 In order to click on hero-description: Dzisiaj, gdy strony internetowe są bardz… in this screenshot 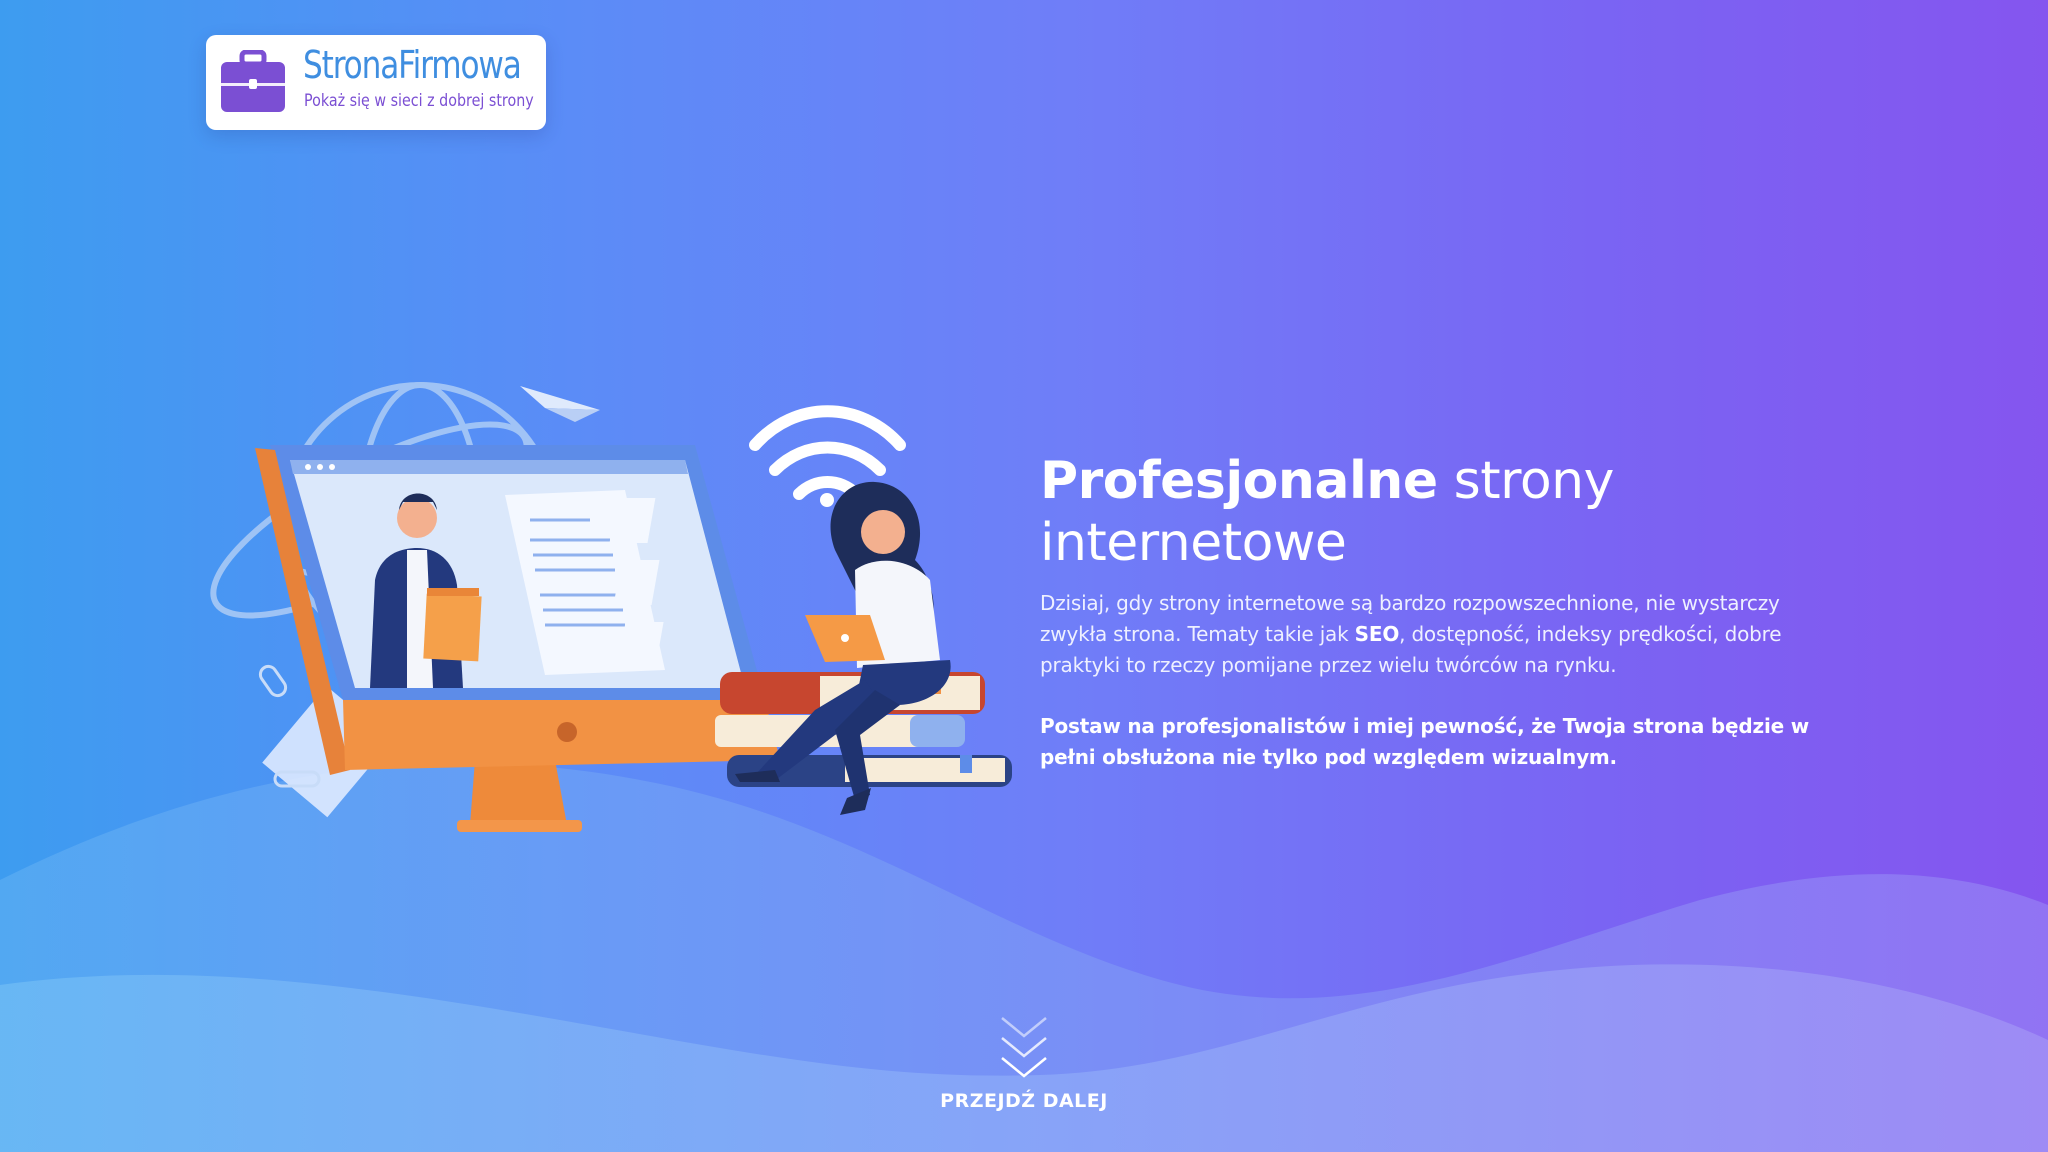, I will do `click(1440, 634)`.